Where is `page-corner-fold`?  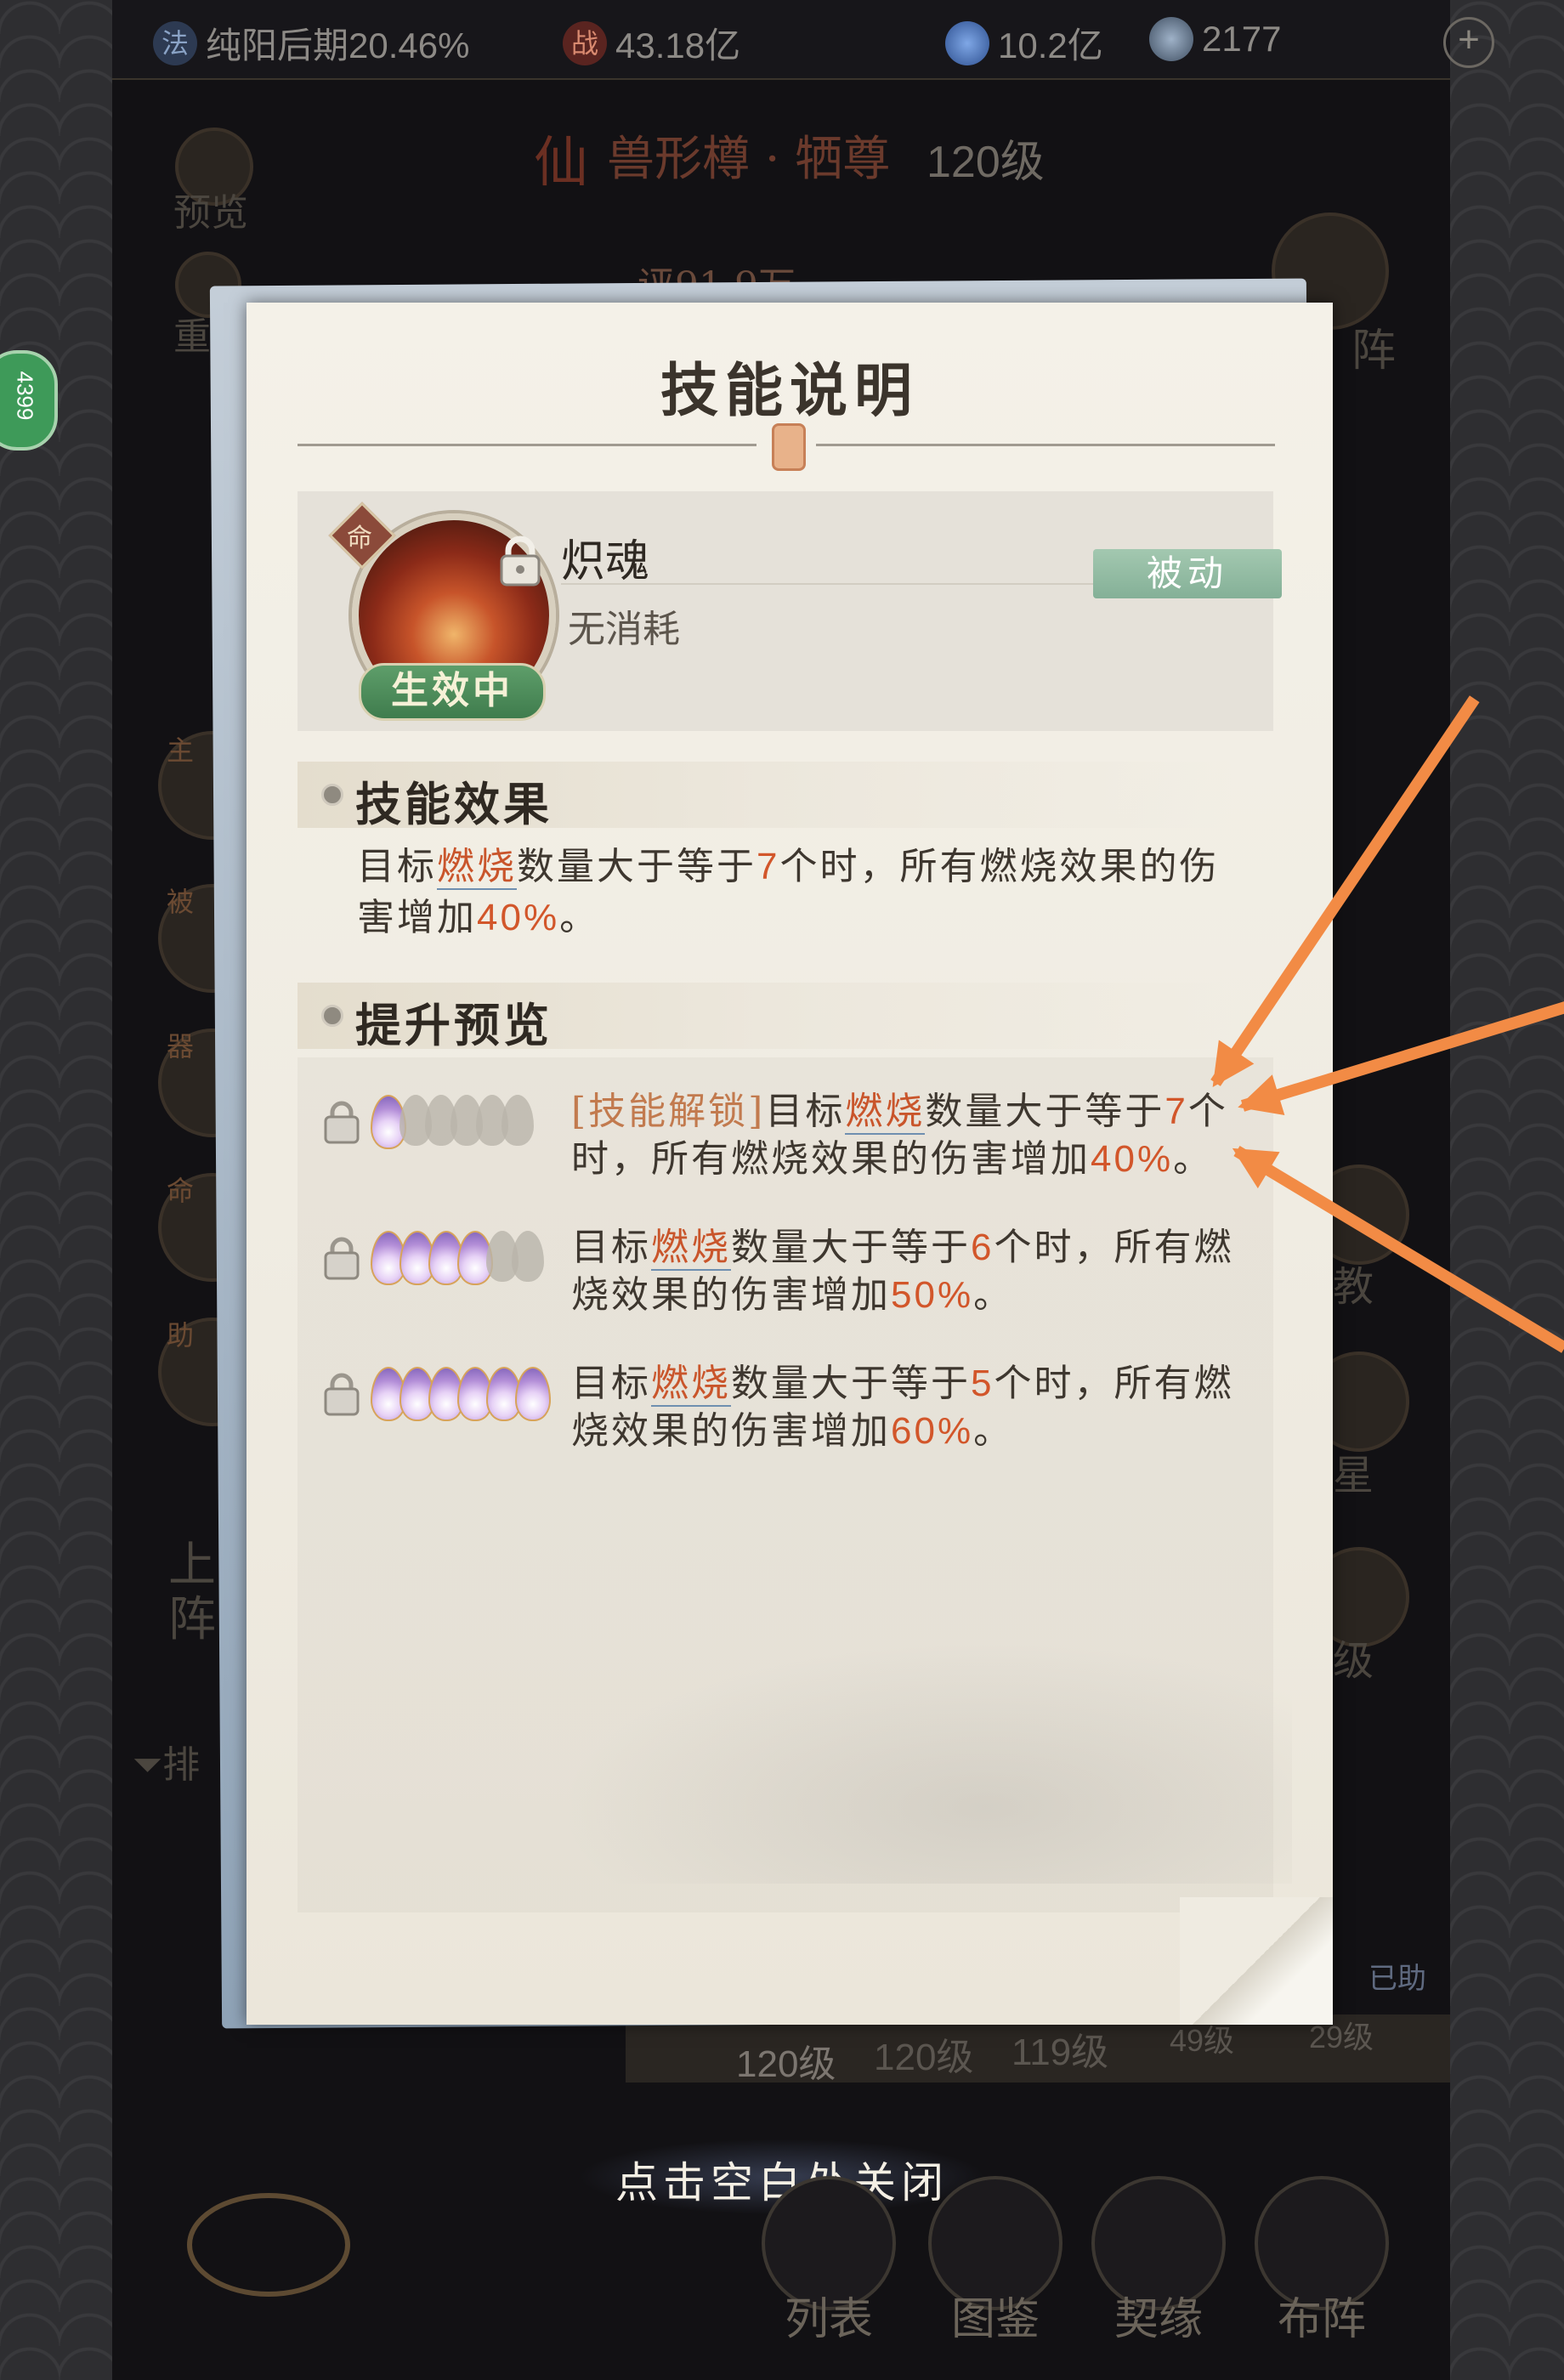
page-corner-fold is located at coordinates (1256, 1961).